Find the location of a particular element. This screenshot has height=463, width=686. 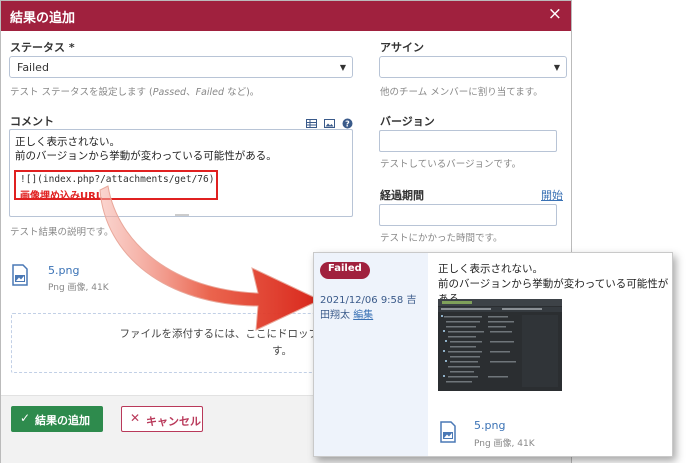

preview-user: 田翔太 is located at coordinates (335, 315).